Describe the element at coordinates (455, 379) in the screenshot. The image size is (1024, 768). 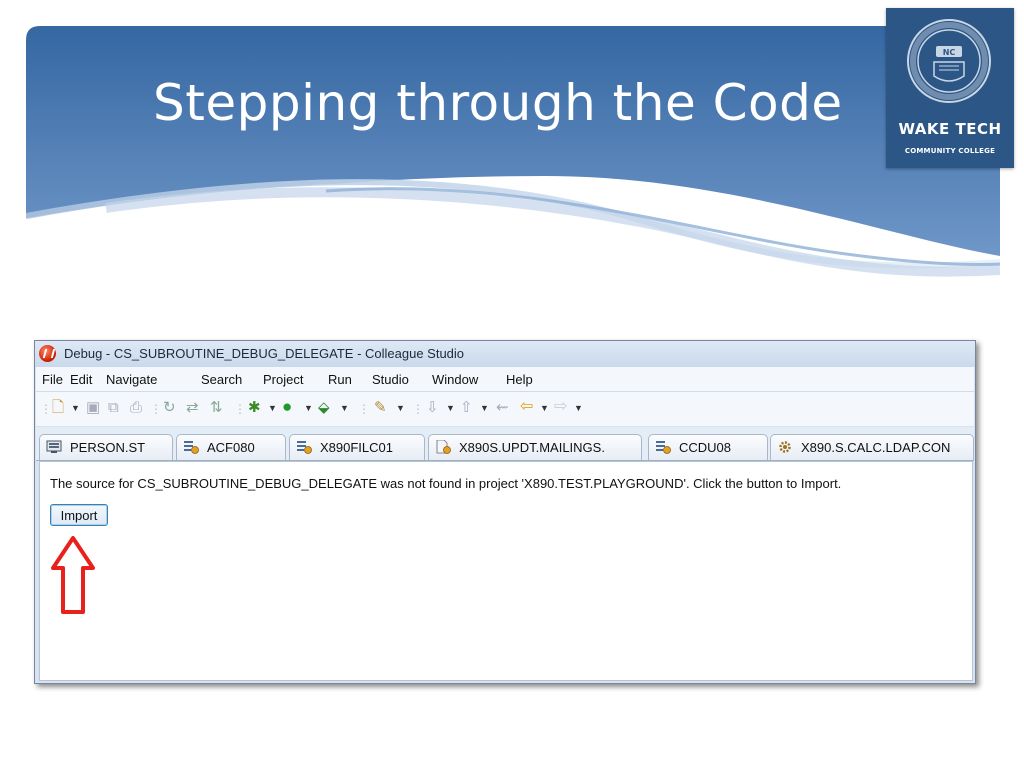
I see `menu-window: Window` at that location.